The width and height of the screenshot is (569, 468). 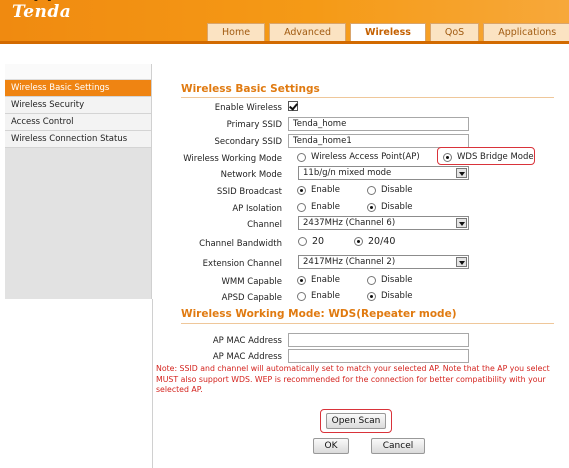 What do you see at coordinates (454, 32) in the screenshot?
I see `tab-qos: QoS` at bounding box center [454, 32].